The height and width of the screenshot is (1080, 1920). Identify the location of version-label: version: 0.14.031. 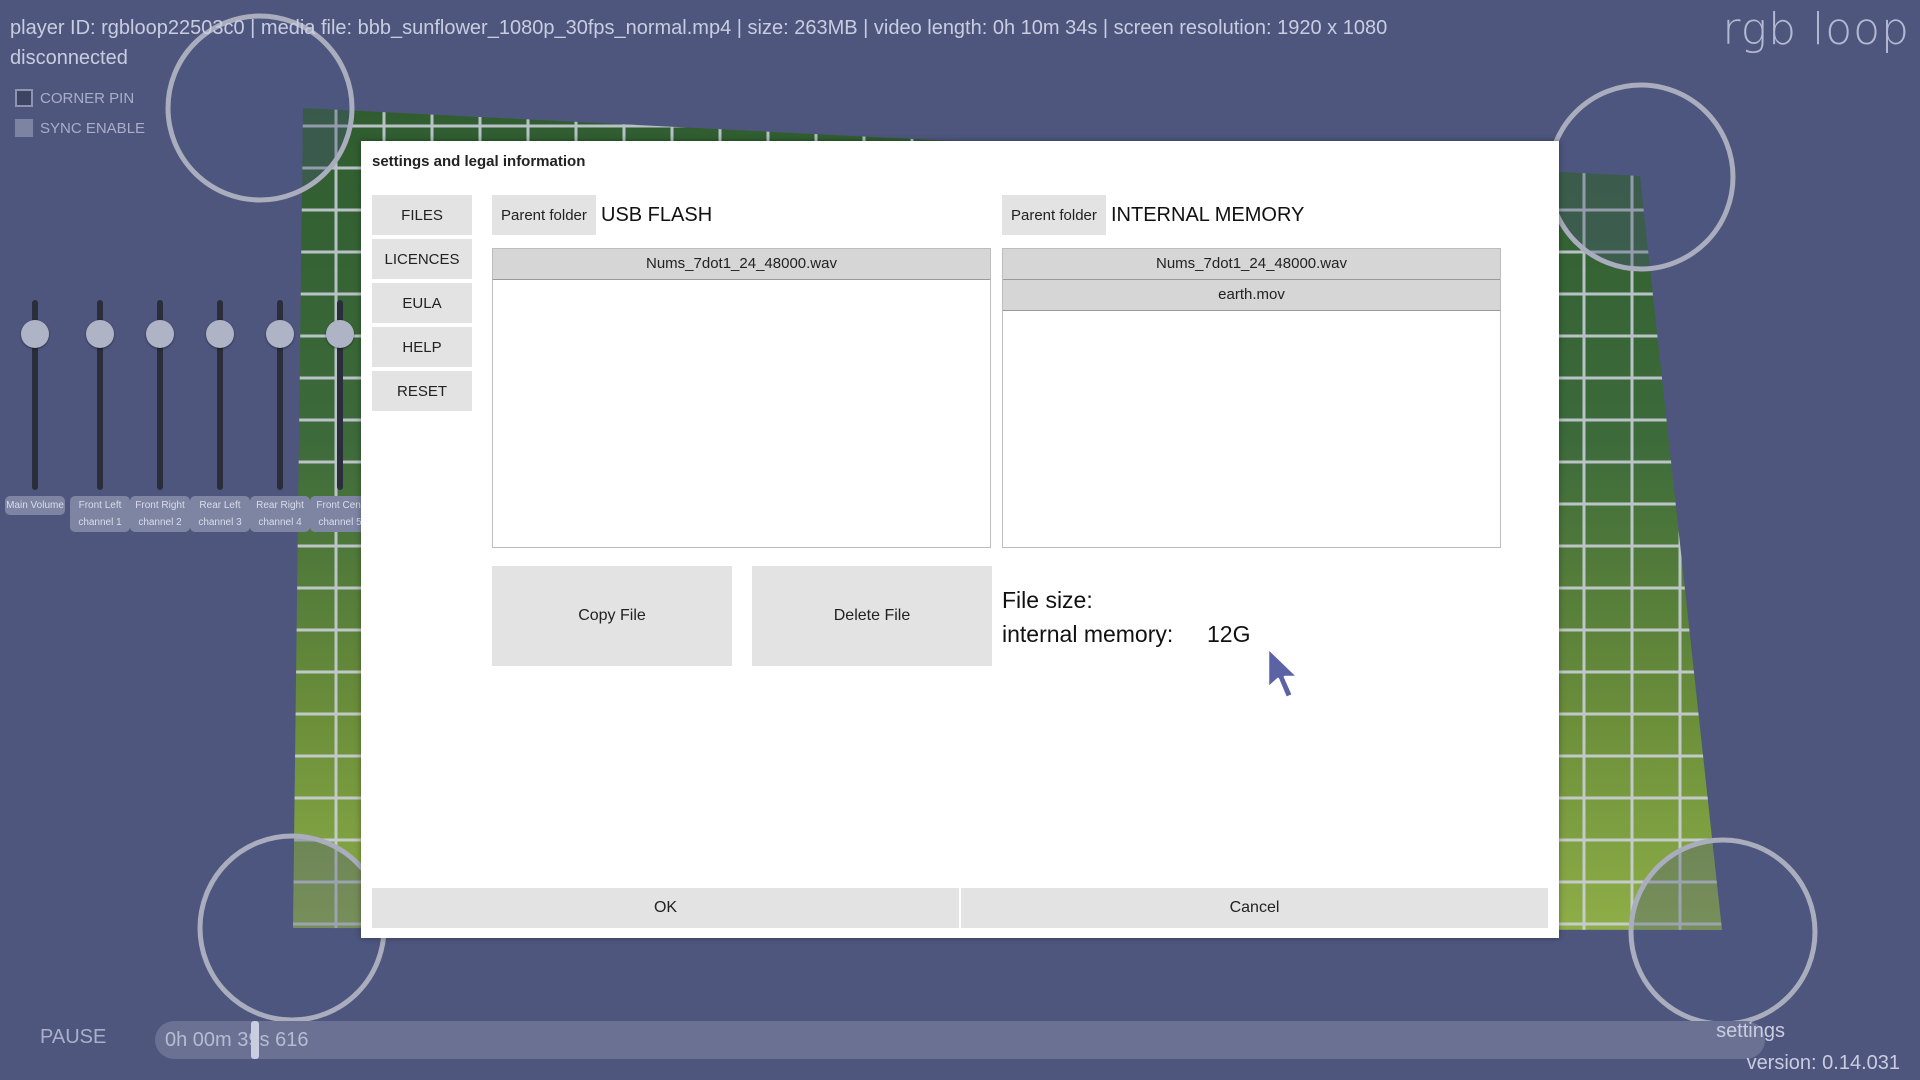
(1823, 1063).